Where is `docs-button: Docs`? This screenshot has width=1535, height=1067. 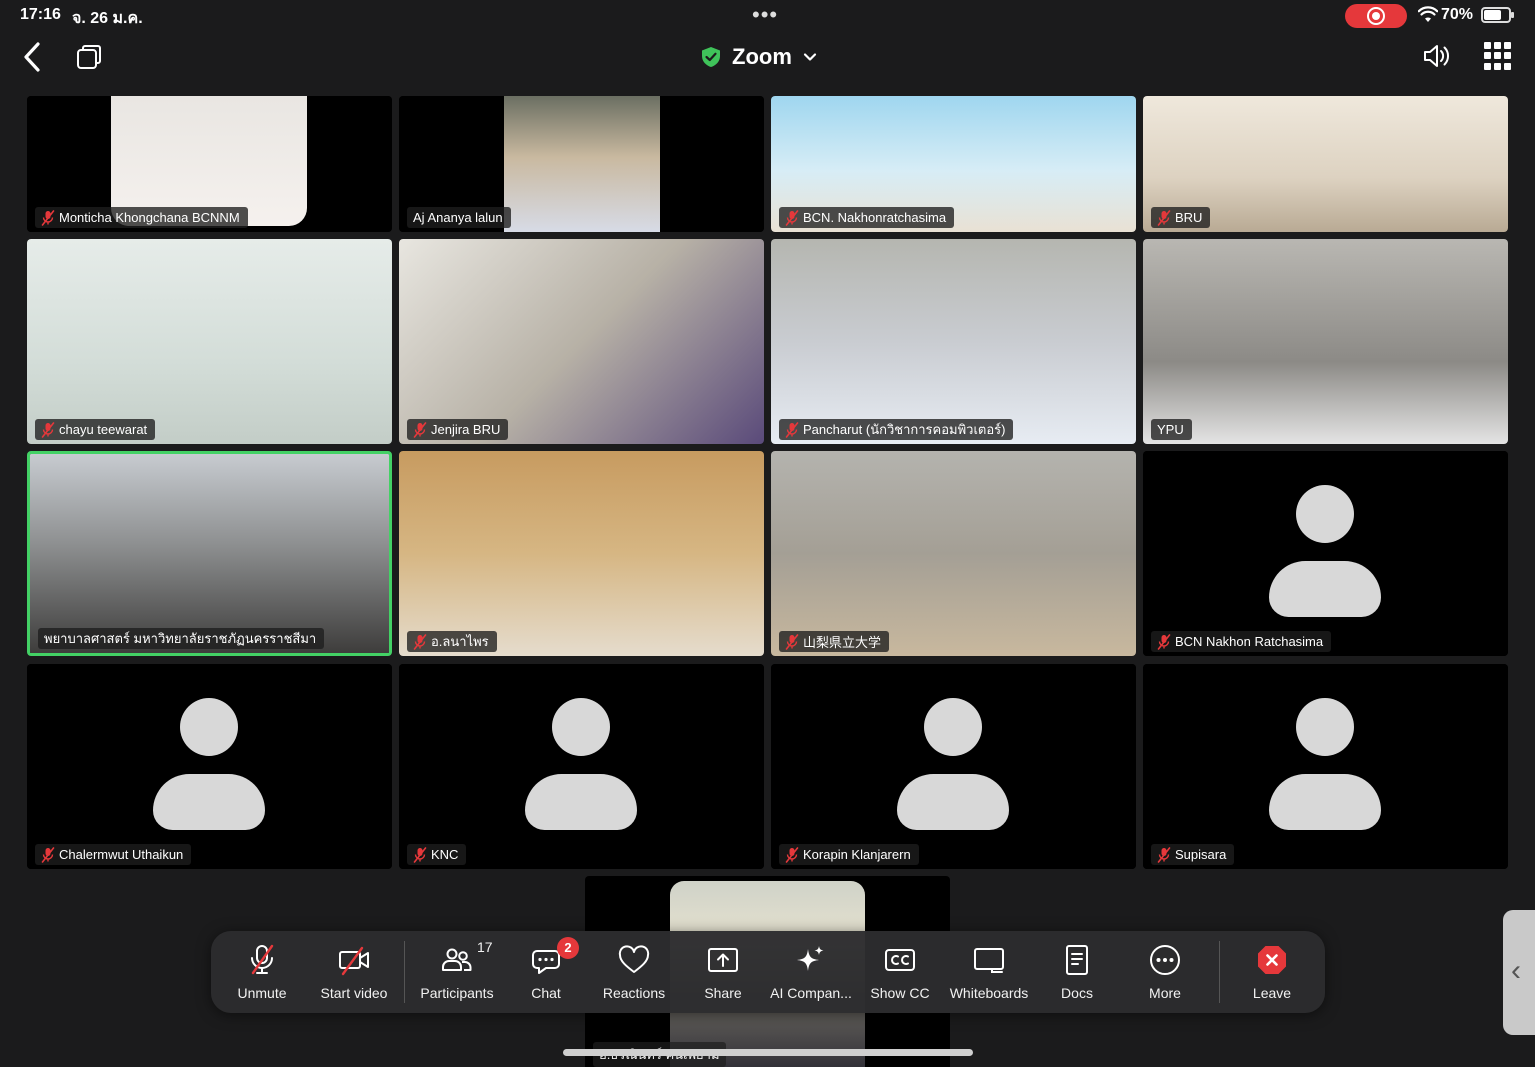 docs-button: Docs is located at coordinates (1077, 973).